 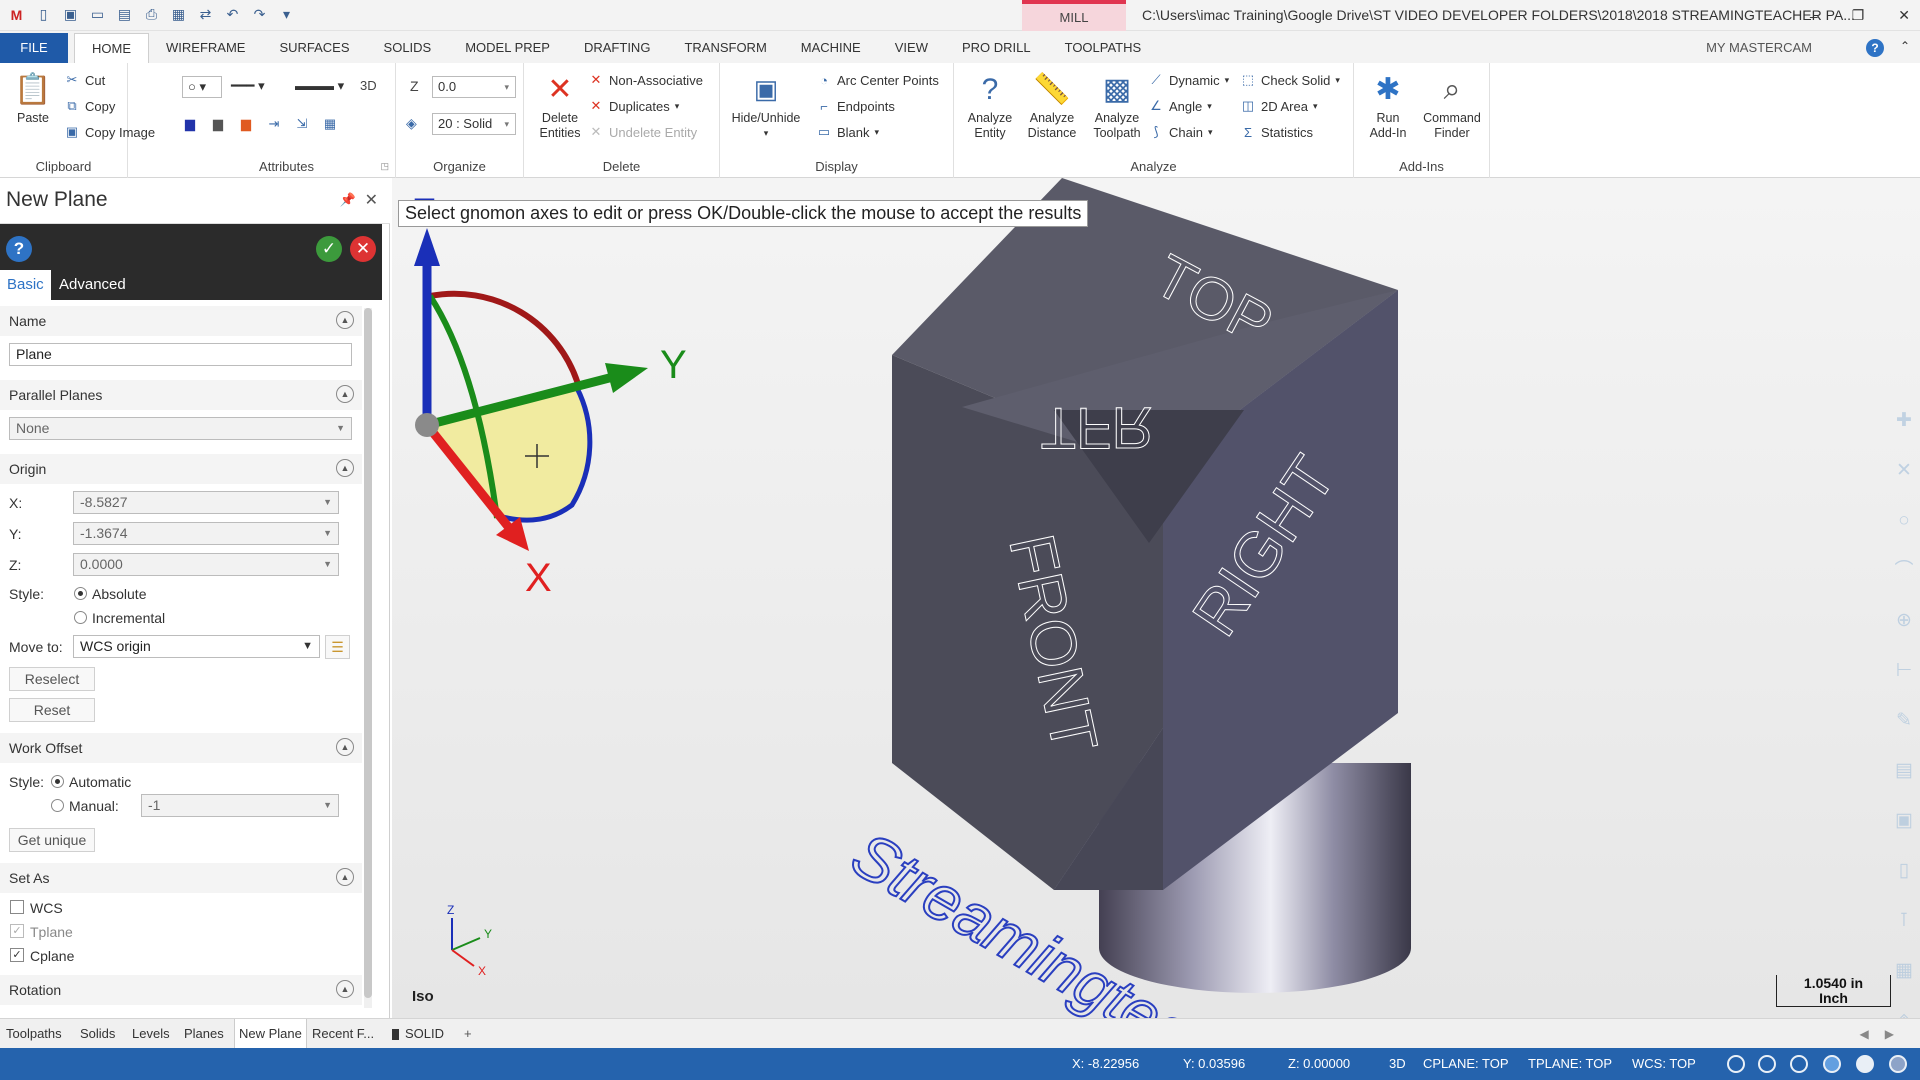 I want to click on surface-color-icon: ▆, so click(x=246, y=124).